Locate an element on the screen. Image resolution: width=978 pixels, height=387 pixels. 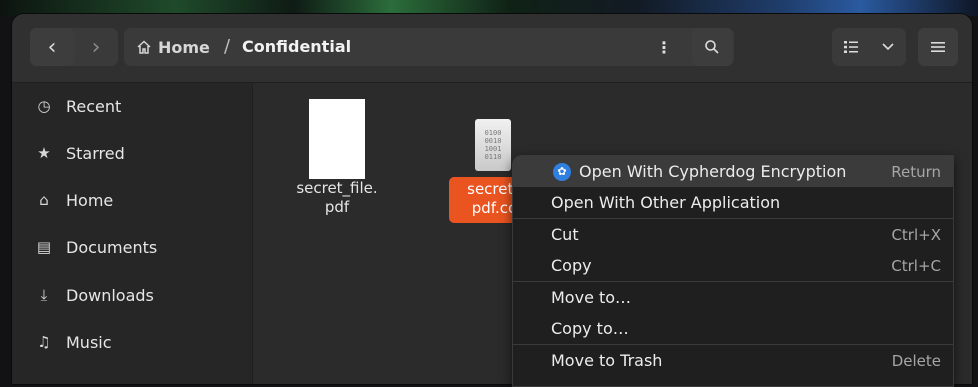
chevron-right-icon: › is located at coordinates (96, 47).